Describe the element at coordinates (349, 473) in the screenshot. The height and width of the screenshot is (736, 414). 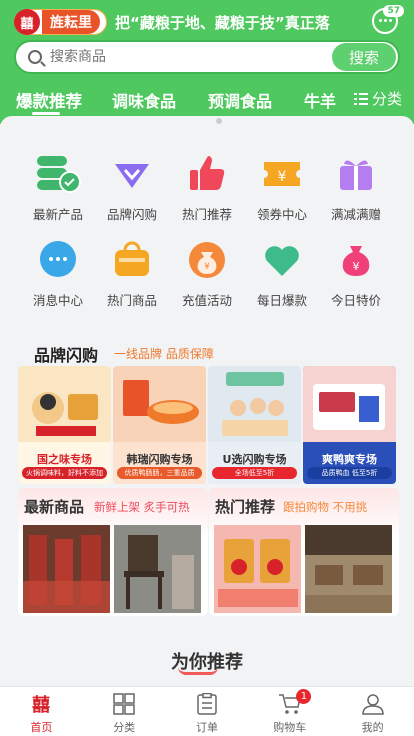
I see `brand-card-subtitle: 品质鸭血 低至5折` at that location.